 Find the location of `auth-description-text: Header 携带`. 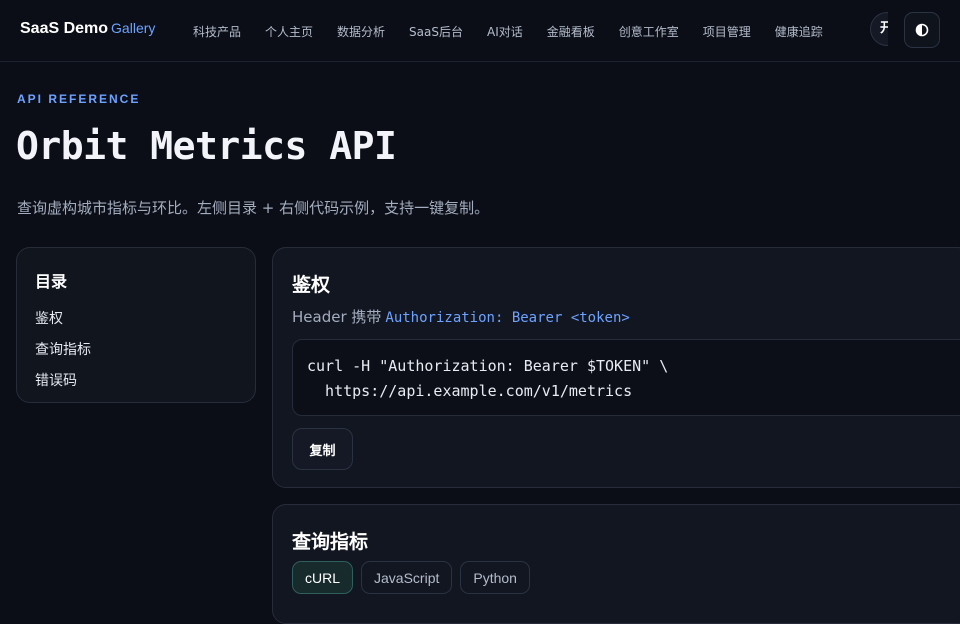

auth-description-text: Header 携带 is located at coordinates (337, 317).